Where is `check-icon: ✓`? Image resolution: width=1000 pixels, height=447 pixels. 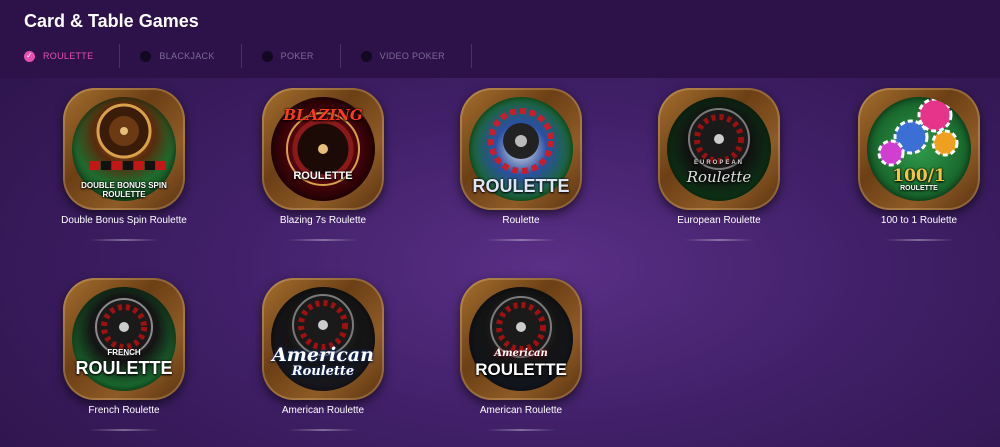 check-icon: ✓ is located at coordinates (29, 56).